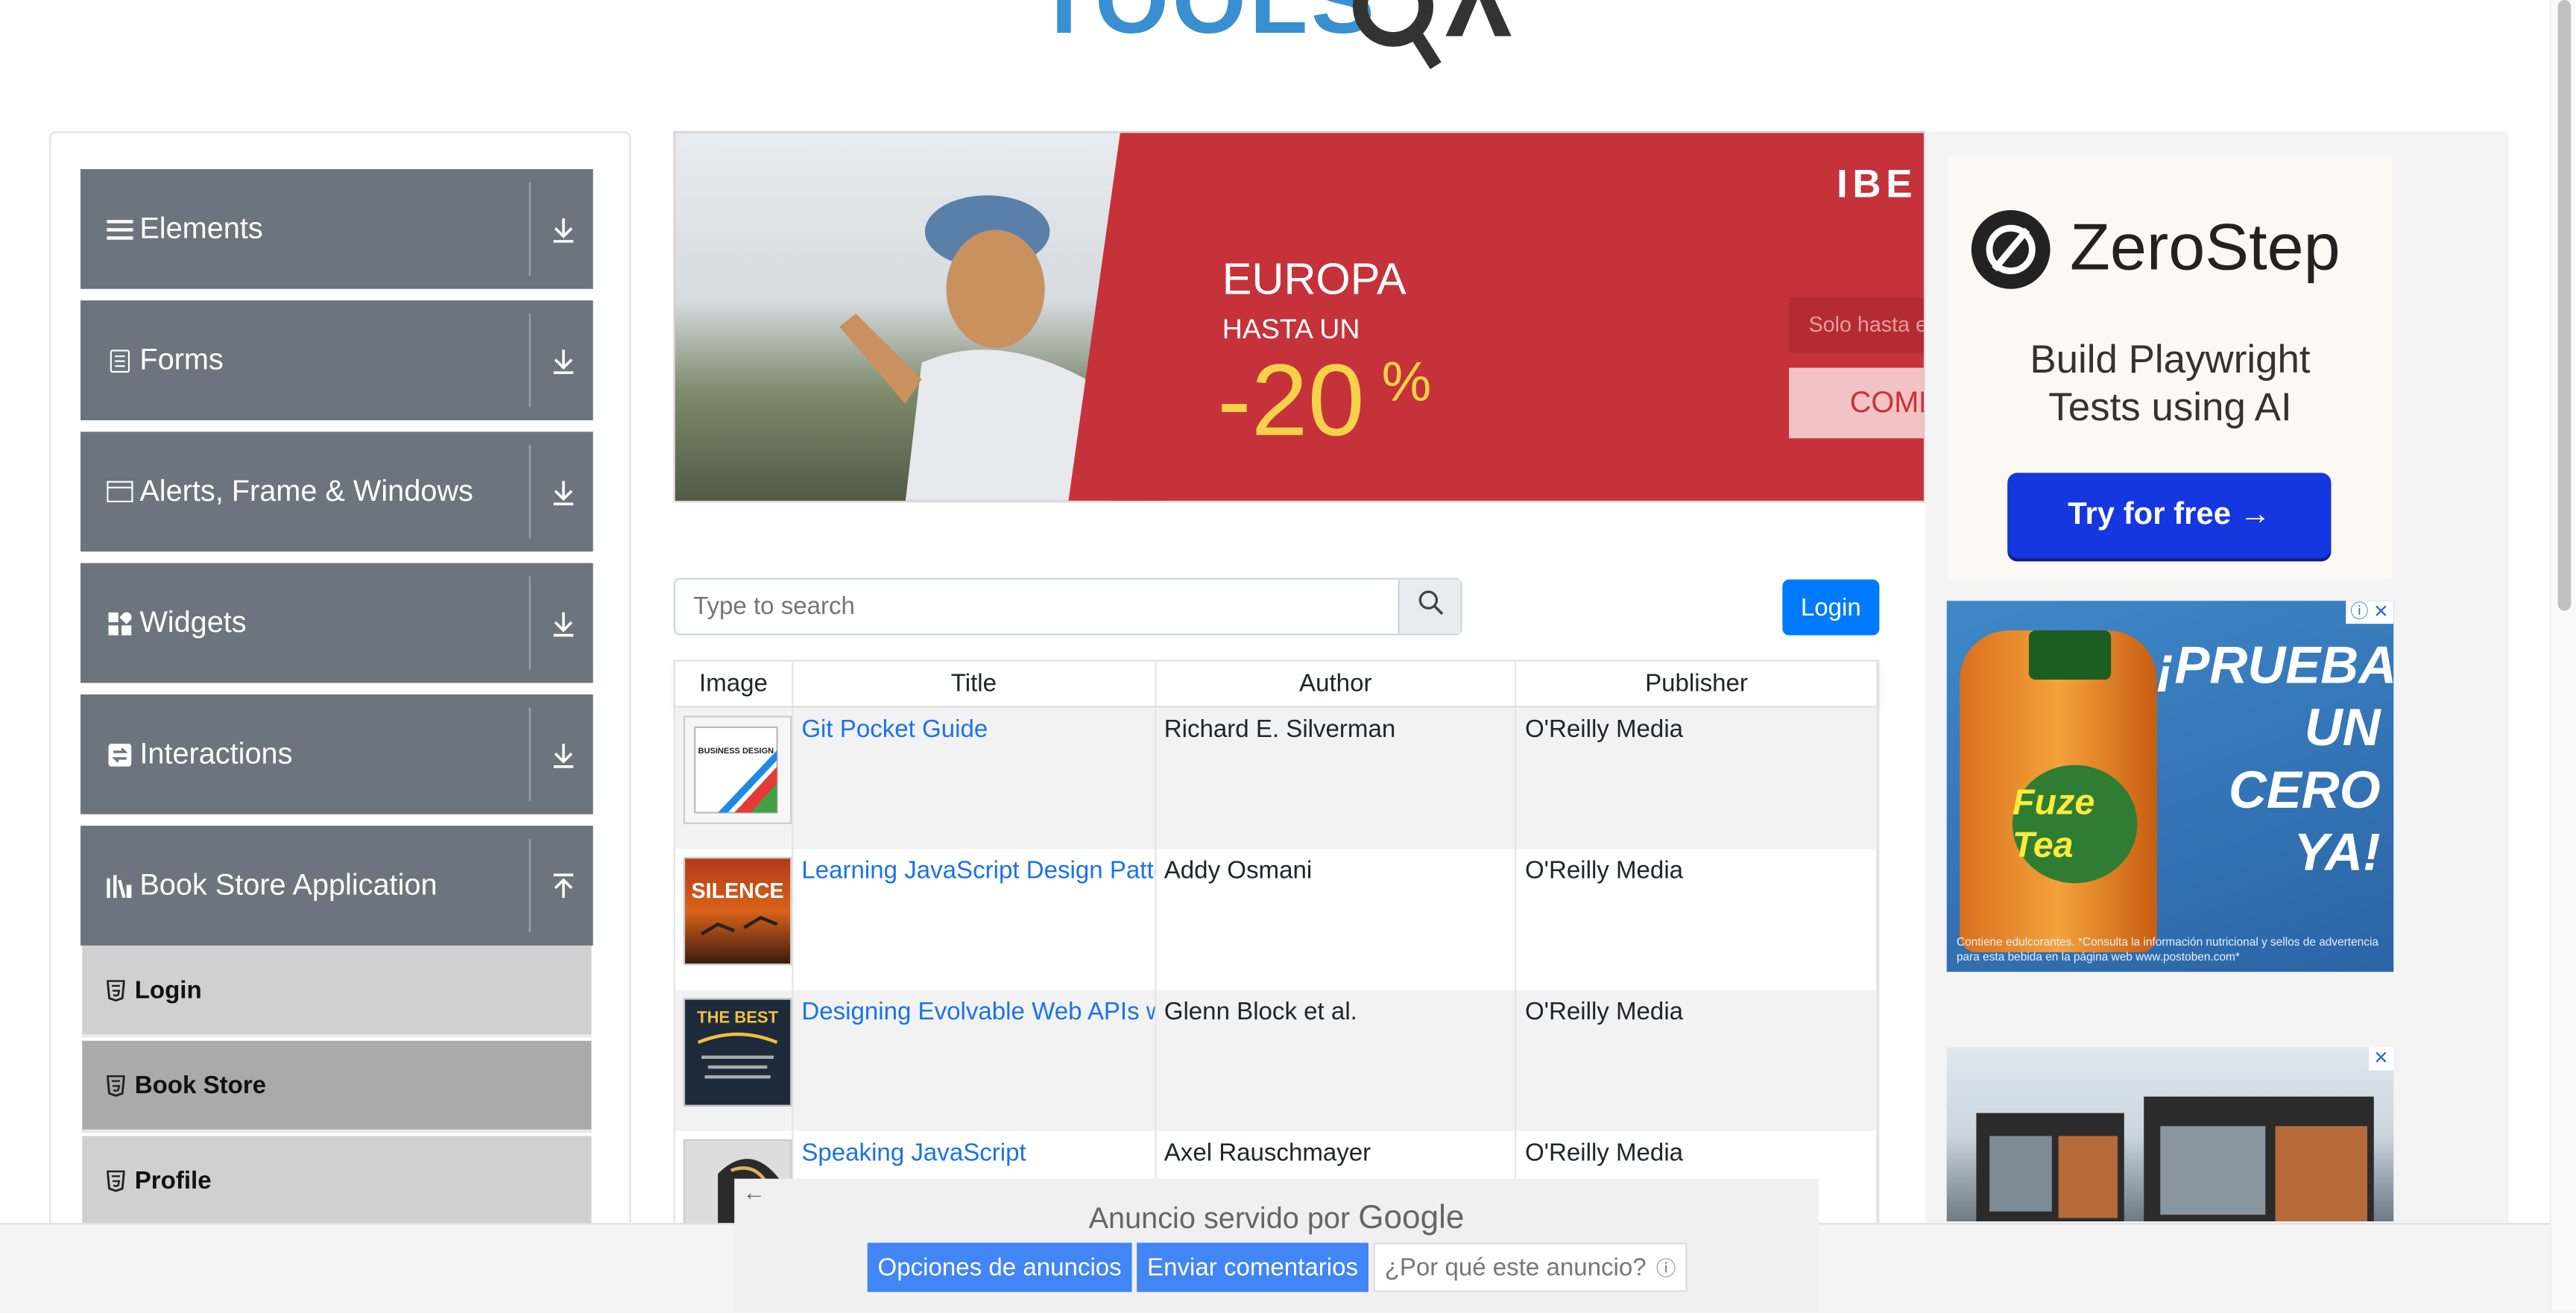 The image size is (2576, 1313). Describe the element at coordinates (2011, 249) in the screenshot. I see `zerostep-logo-icon` at that location.